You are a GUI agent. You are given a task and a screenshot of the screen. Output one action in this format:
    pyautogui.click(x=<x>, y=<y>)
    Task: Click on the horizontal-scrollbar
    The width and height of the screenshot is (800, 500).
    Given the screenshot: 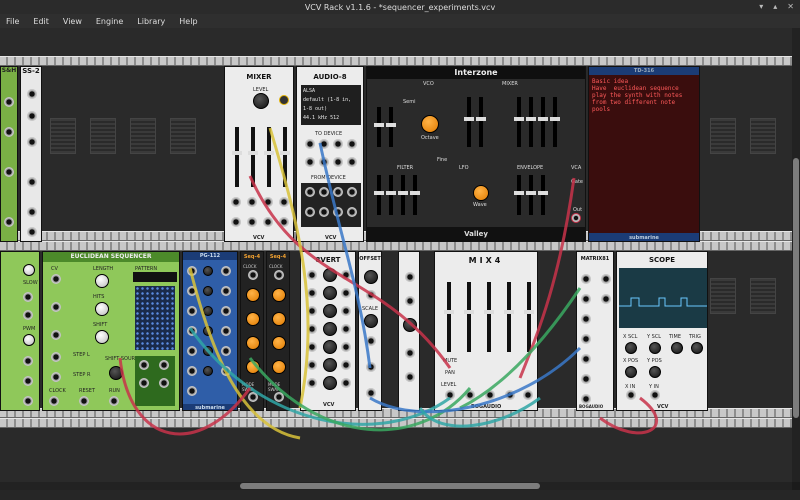 What is the action you would take?
    pyautogui.click(x=396, y=486)
    